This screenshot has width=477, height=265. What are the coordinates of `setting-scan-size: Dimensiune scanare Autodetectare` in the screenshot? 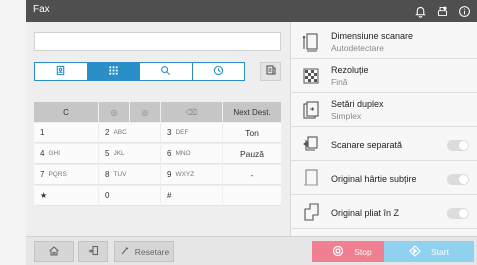 It's located at (384, 42).